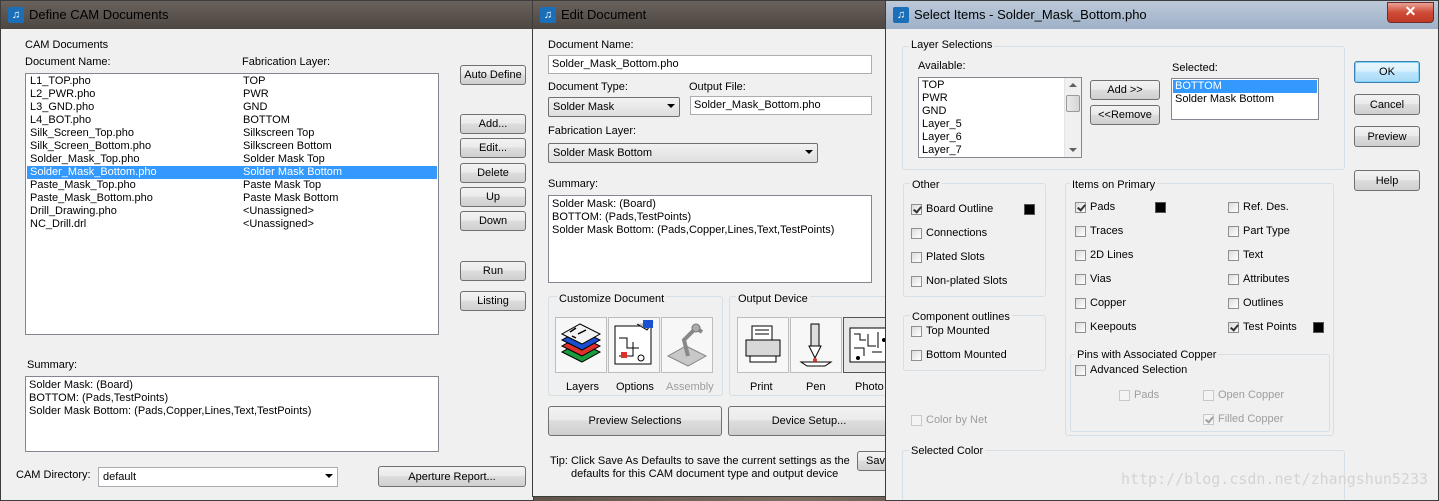  Describe the element at coordinates (1073, 85) in the screenshot. I see `scroll-up-icon` at that location.